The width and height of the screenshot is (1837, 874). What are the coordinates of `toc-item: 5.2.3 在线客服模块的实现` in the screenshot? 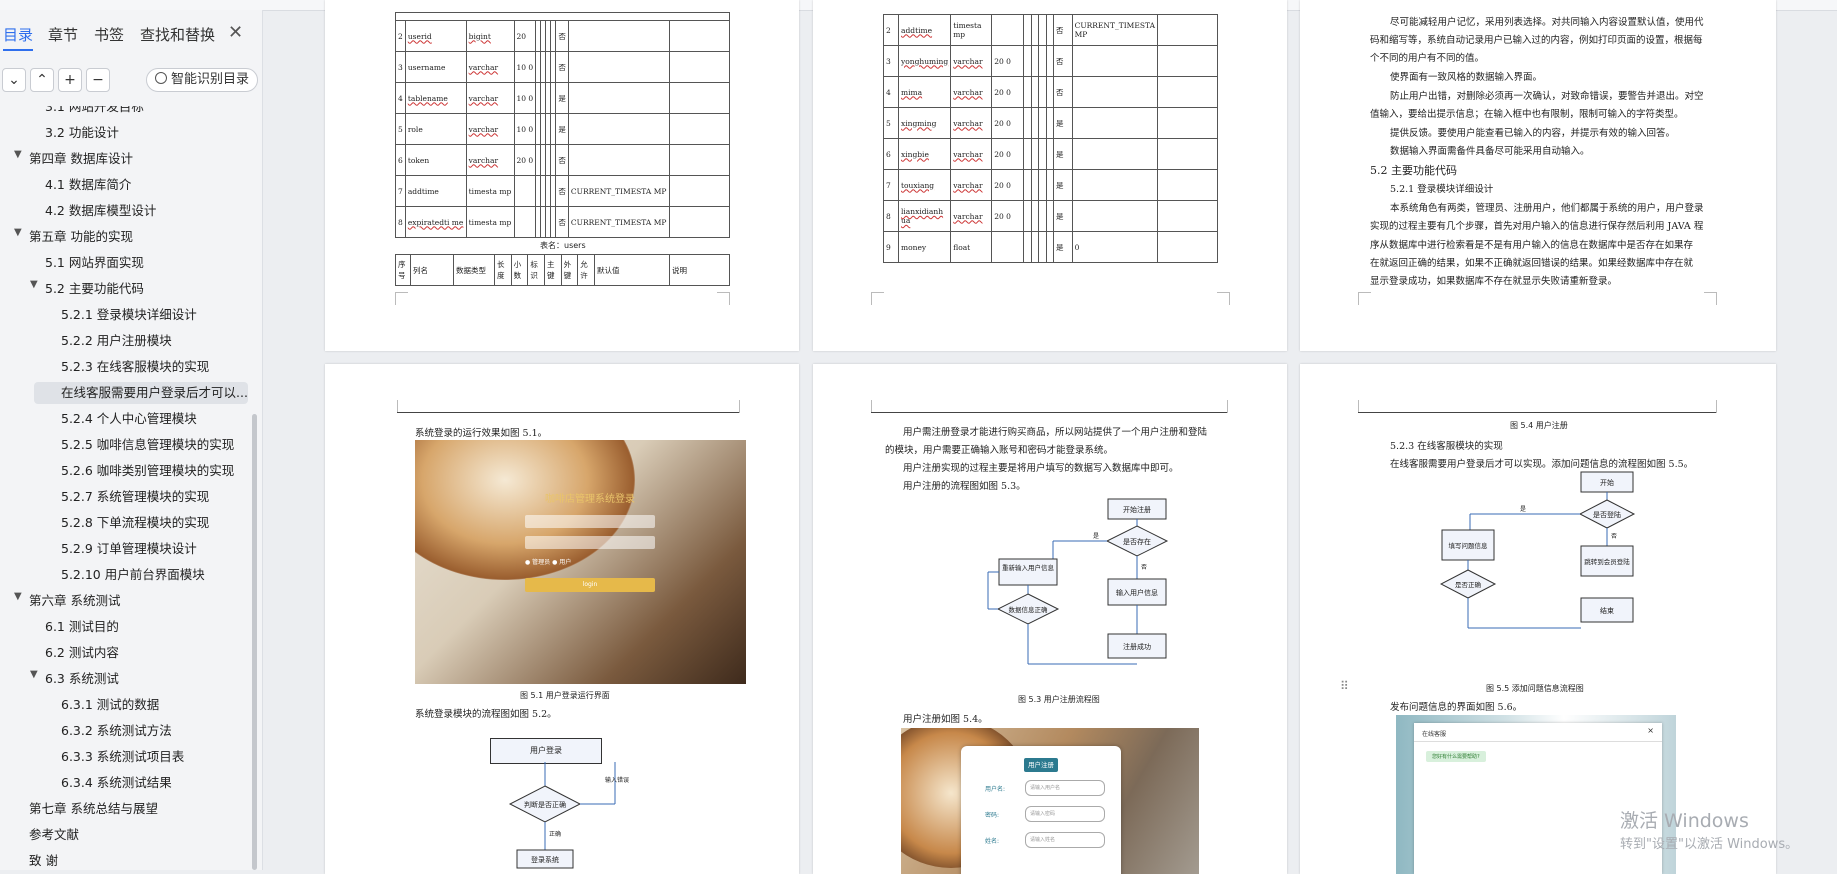 It's located at (135, 367).